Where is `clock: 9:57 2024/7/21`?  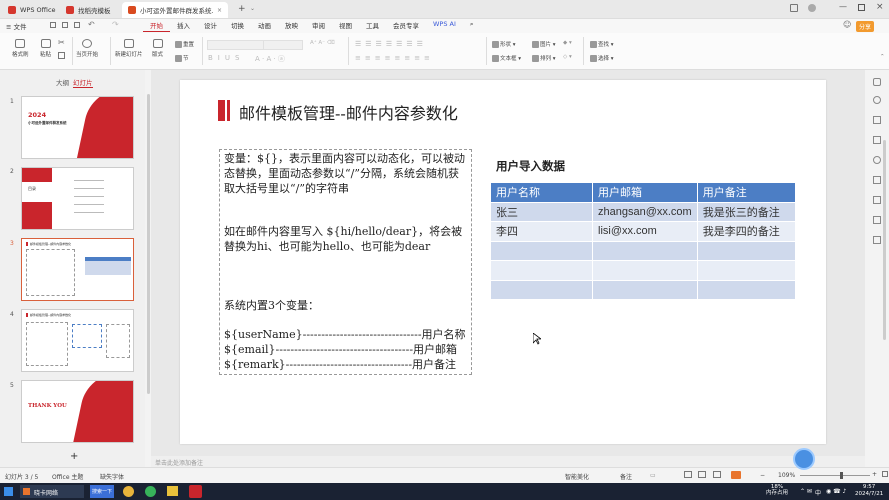 clock: 9:57 2024/7/21 is located at coordinates (869, 491).